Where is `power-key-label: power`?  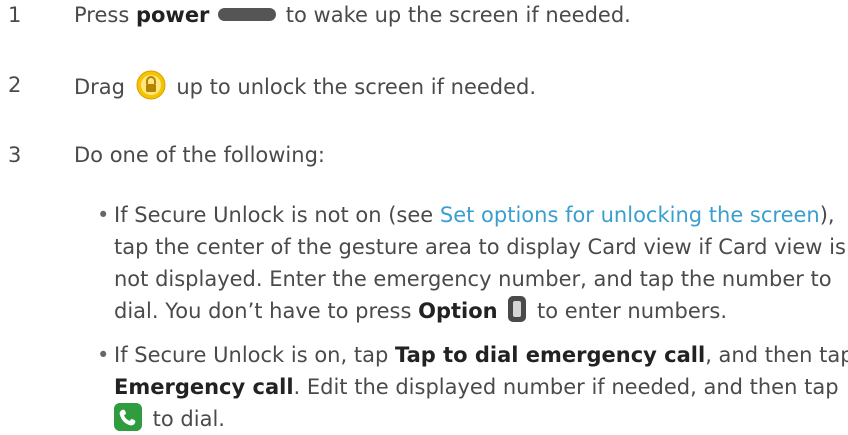 power-key-label: power is located at coordinates (172, 15).